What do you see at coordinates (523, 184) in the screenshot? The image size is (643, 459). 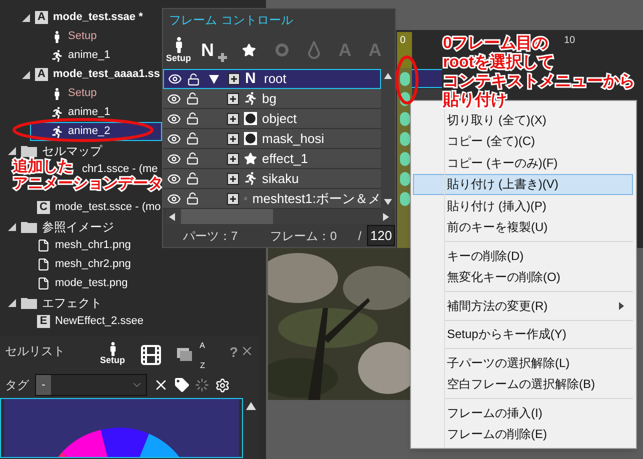 I see `menu-item: 貼り付け (上書き)(V)` at bounding box center [523, 184].